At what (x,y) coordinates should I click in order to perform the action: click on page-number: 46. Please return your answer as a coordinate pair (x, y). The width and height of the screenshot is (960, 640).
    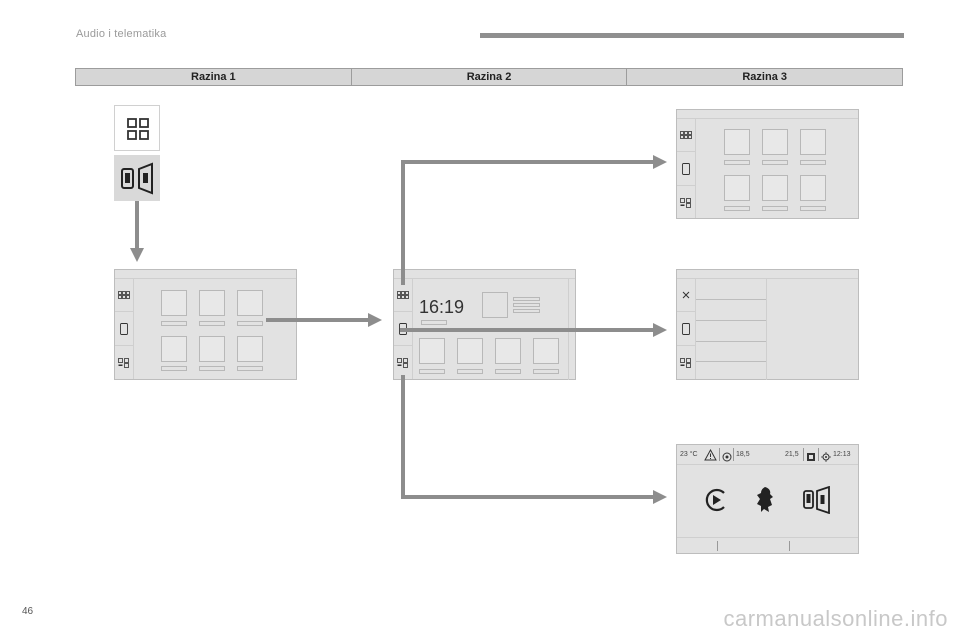
    Looking at the image, I should click on (28, 611).